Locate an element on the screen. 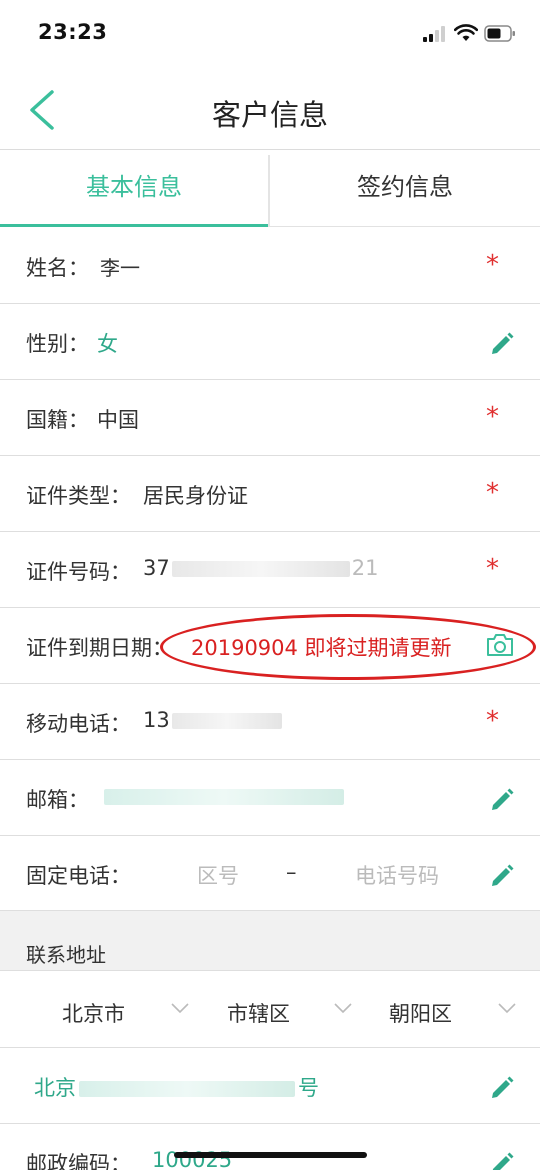  wifi-icon is located at coordinates (466, 32).